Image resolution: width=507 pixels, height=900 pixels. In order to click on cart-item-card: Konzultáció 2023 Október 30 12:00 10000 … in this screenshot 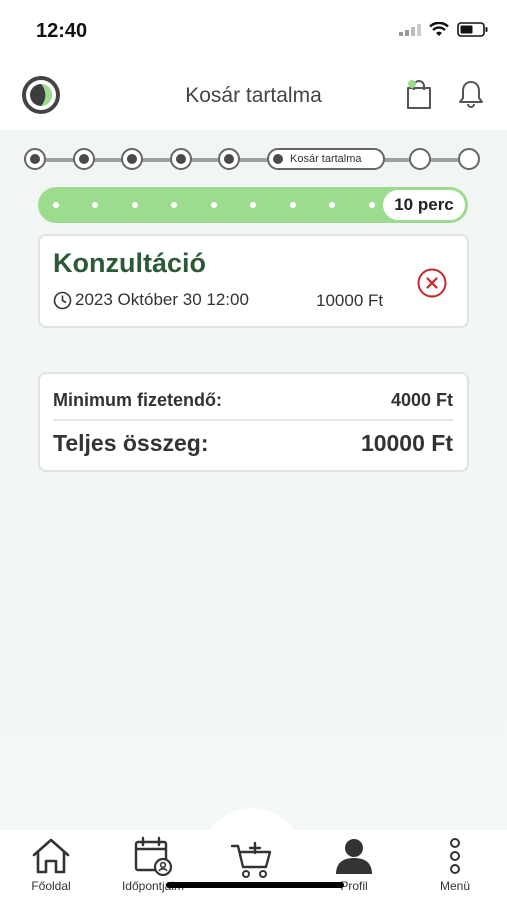, I will do `click(253, 281)`.